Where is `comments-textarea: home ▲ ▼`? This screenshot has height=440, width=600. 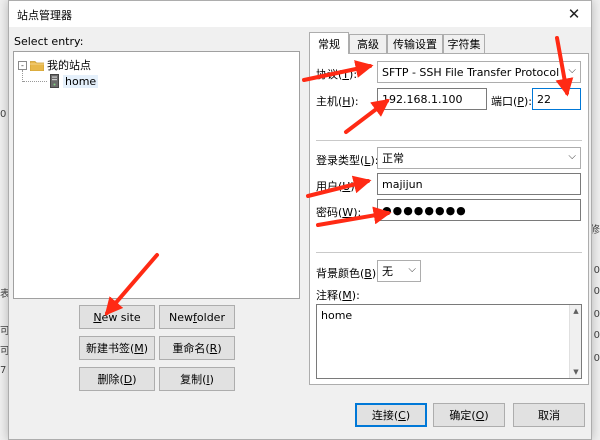
comments-textarea: home ▲ ▼ is located at coordinates (449, 341).